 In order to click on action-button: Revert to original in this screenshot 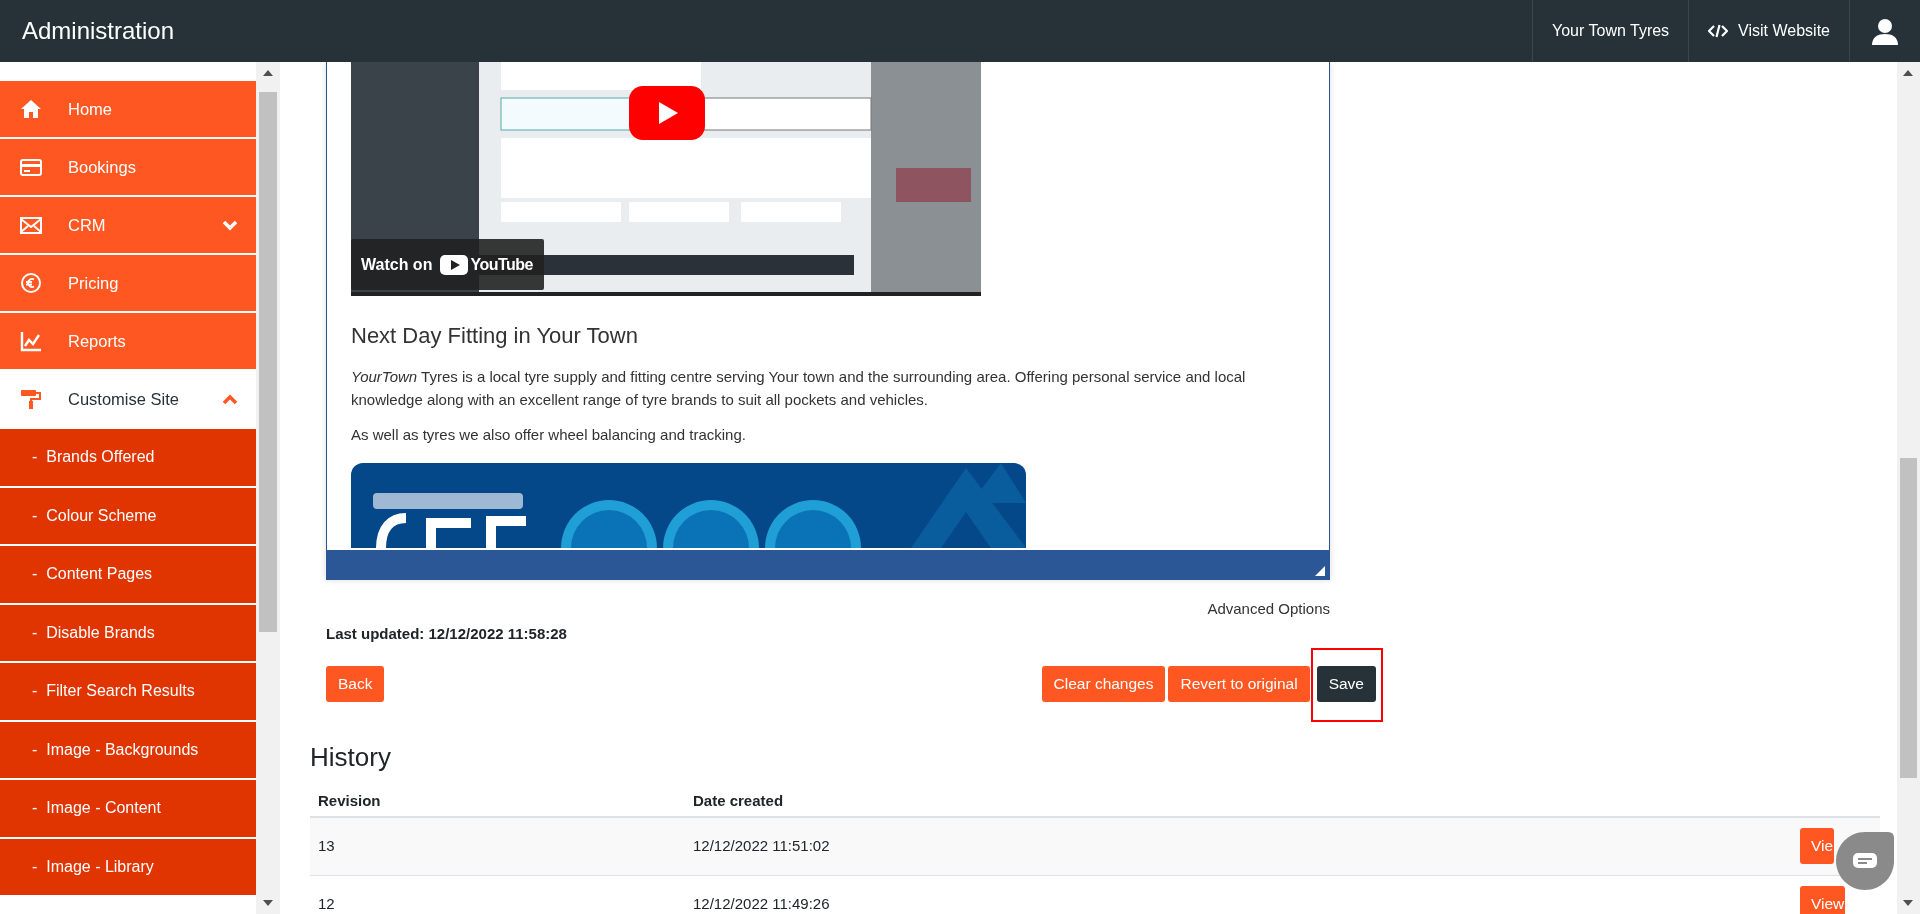, I will do `click(1239, 684)`.